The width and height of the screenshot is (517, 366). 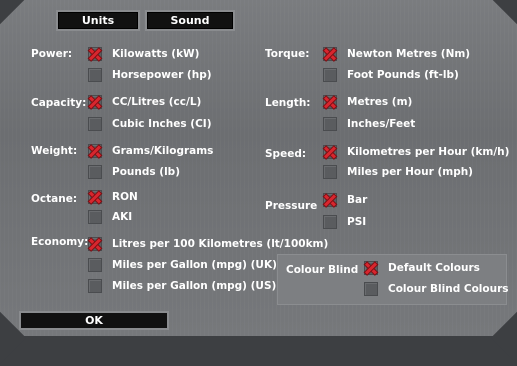 What do you see at coordinates (381, 124) in the screenshot?
I see `option-label: Inches/Feet` at bounding box center [381, 124].